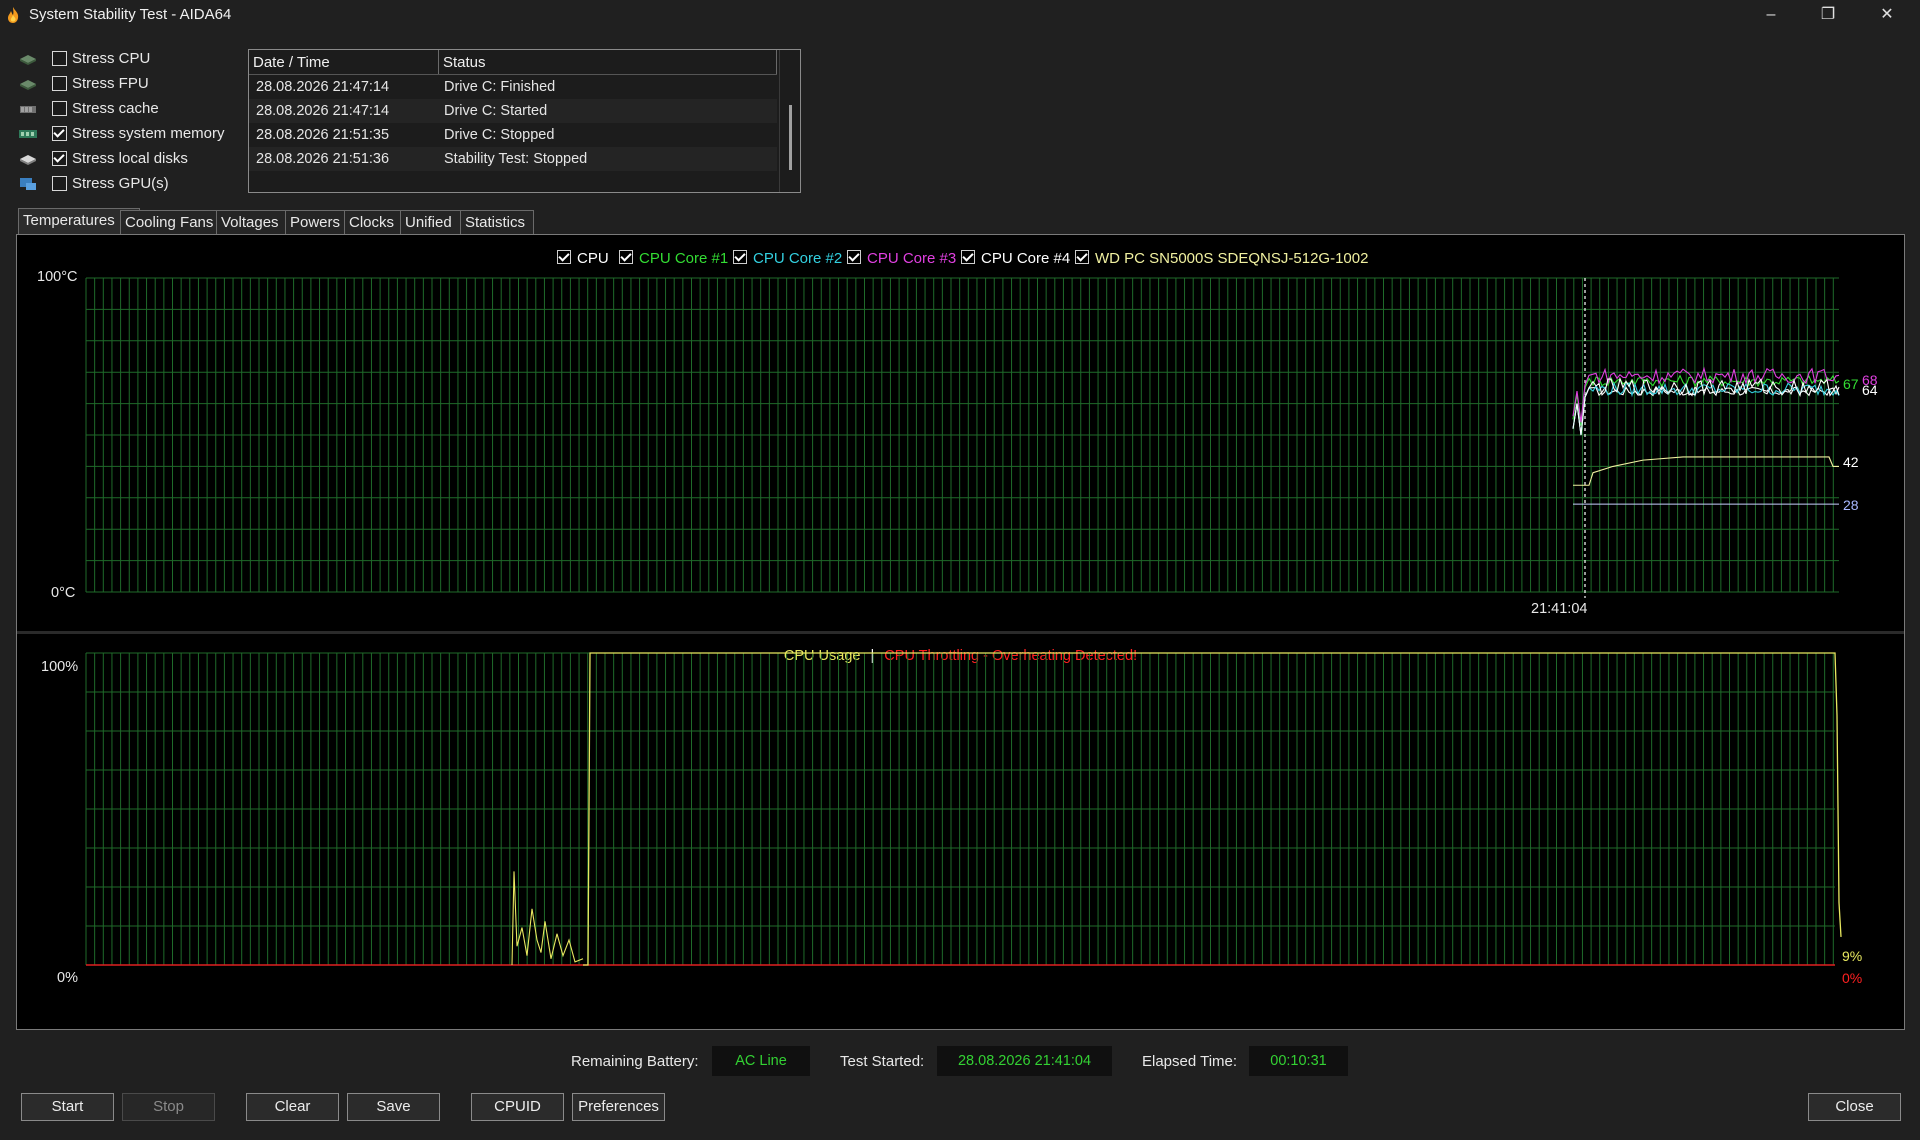  What do you see at coordinates (373, 222) in the screenshot?
I see `tab-clocks: Clocks` at bounding box center [373, 222].